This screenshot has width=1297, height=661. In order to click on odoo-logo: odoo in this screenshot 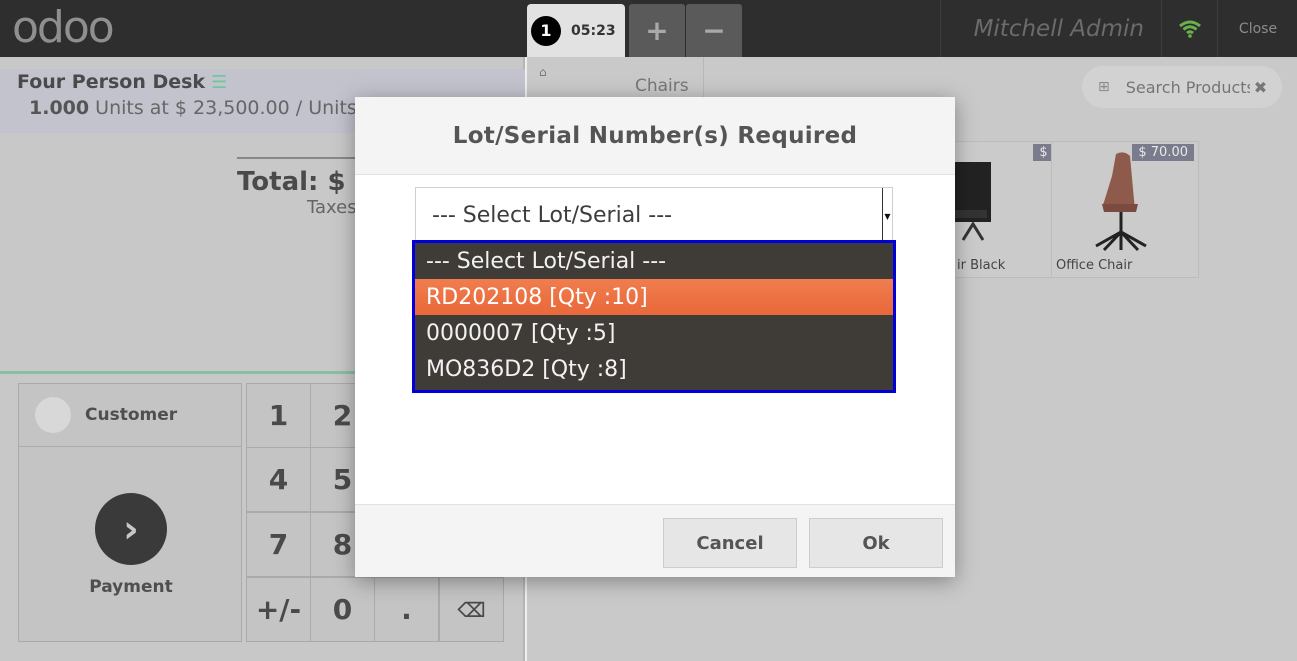, I will do `click(63, 27)`.